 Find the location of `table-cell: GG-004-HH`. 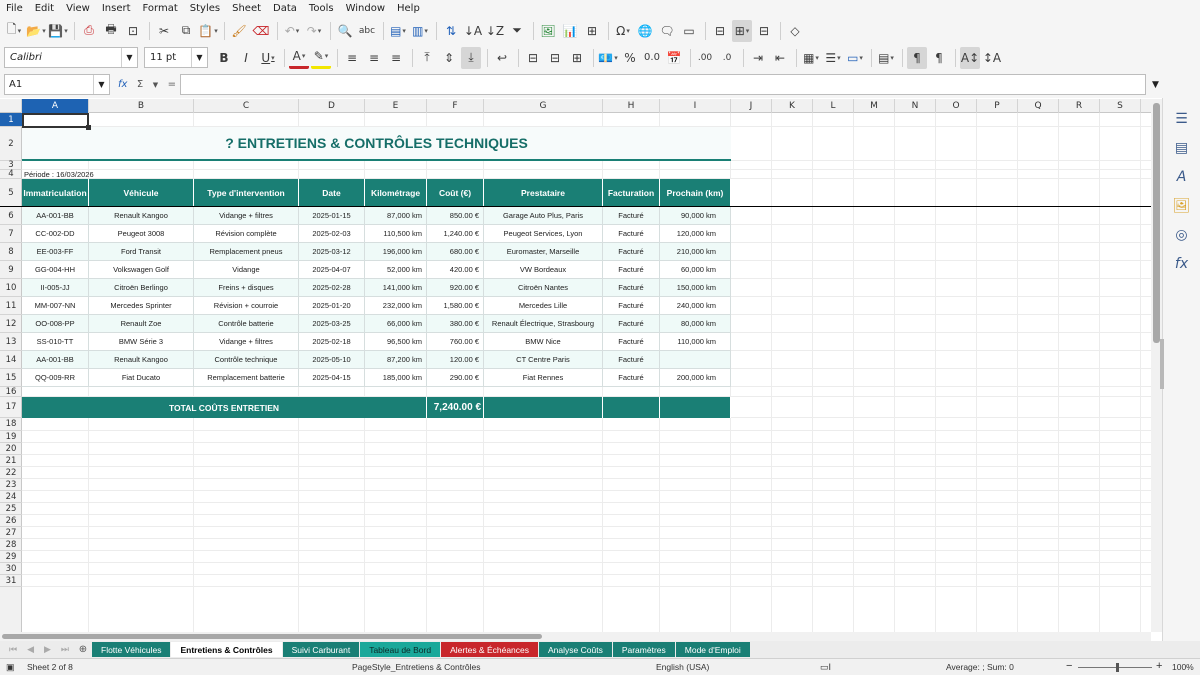

table-cell: GG-004-HH is located at coordinates (55, 270).